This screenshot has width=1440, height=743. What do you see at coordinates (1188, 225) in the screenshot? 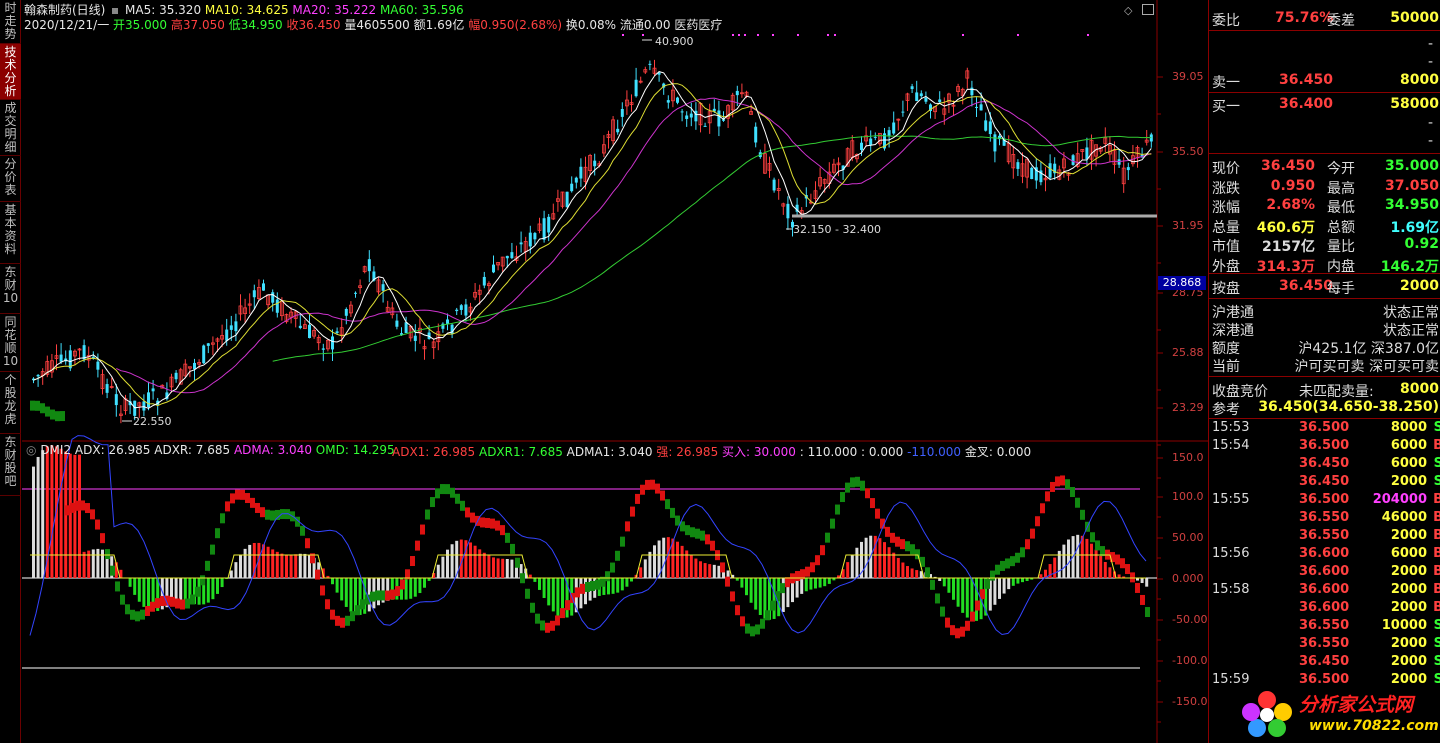
I see `price-label-3: 31.95` at bounding box center [1188, 225].